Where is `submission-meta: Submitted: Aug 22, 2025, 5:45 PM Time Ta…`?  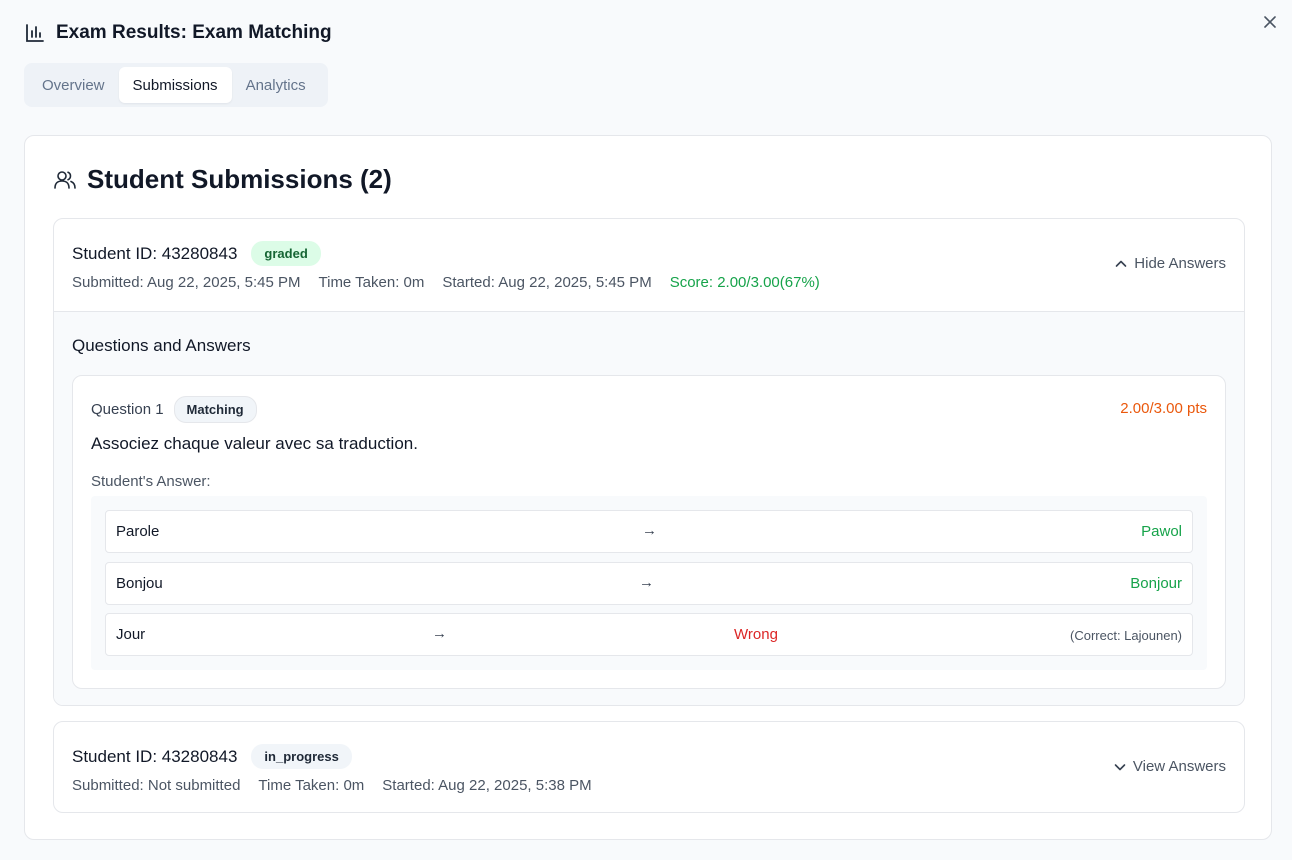
submission-meta: Submitted: Aug 22, 2025, 5:45 PM Time Ta… is located at coordinates (446, 282).